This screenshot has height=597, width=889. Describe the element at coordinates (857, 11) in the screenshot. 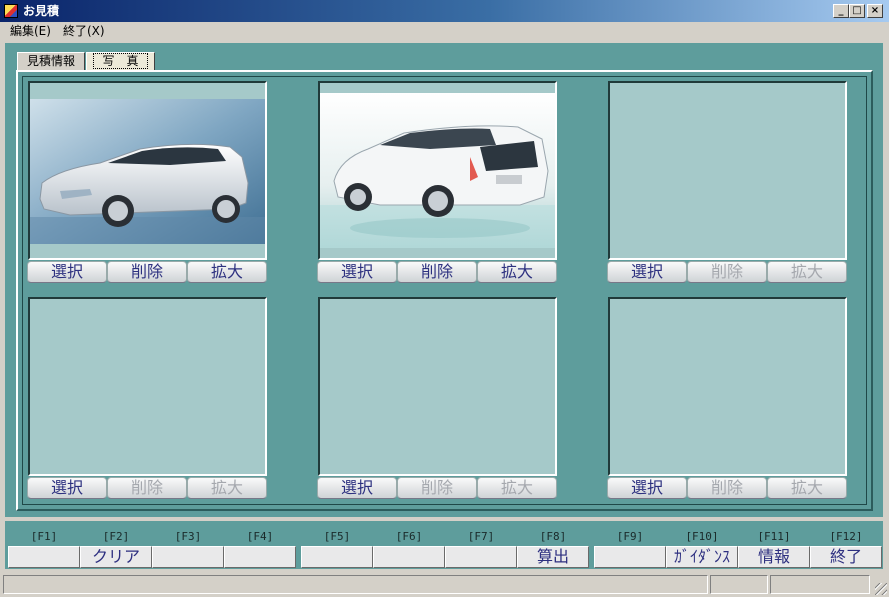

I see `maximize-button: □` at that location.